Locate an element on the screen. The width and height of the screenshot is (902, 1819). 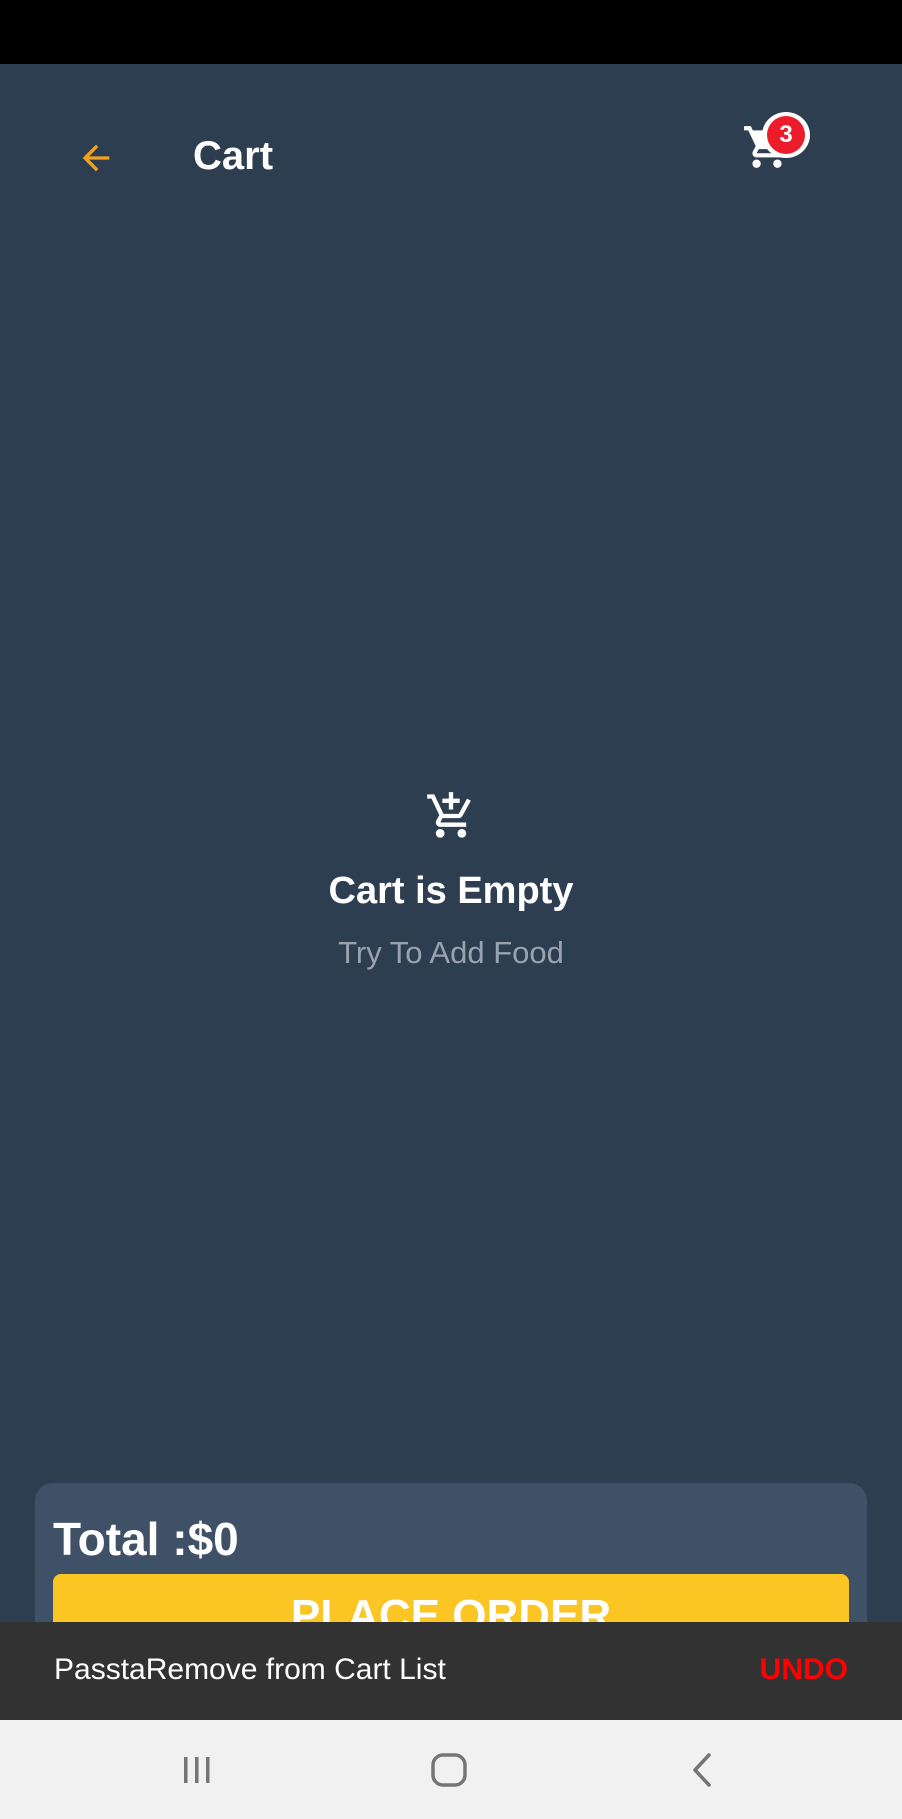
back-chevron-icon is located at coordinates (702, 1770).